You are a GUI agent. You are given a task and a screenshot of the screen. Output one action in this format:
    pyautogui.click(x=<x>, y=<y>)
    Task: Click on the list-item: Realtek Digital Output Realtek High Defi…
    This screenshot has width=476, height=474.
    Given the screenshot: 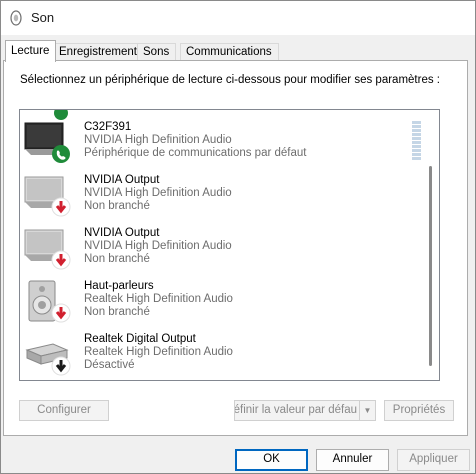 What is the action you would take?
    pyautogui.click(x=220, y=355)
    